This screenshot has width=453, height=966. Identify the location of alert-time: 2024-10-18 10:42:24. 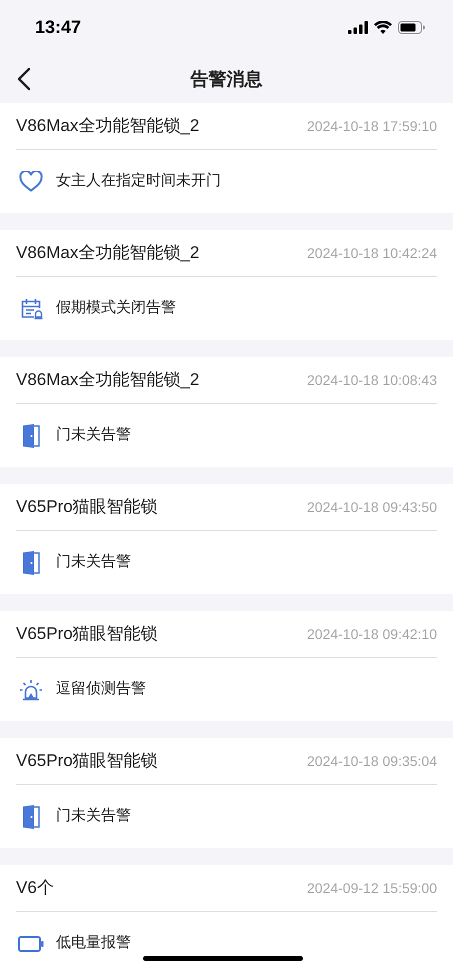
(372, 253).